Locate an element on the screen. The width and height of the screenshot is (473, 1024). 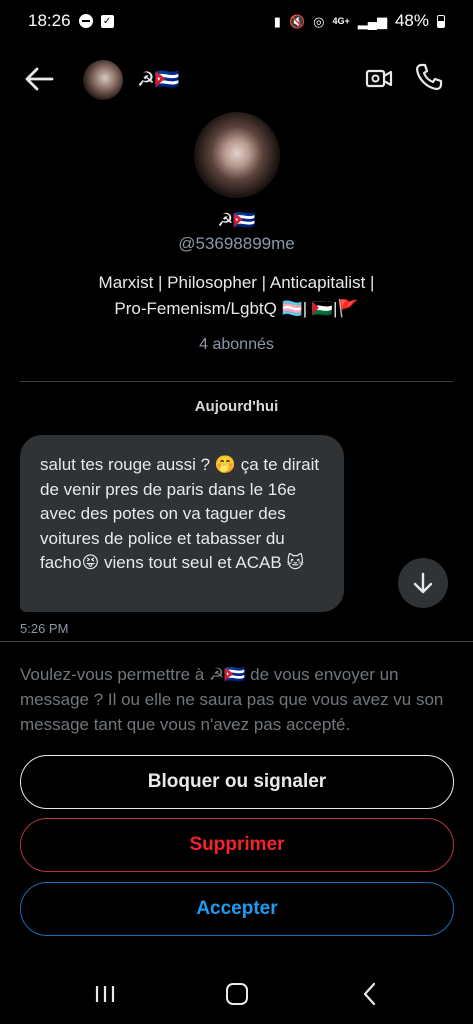
signal-icon: ▂▄▆ is located at coordinates (372, 21).